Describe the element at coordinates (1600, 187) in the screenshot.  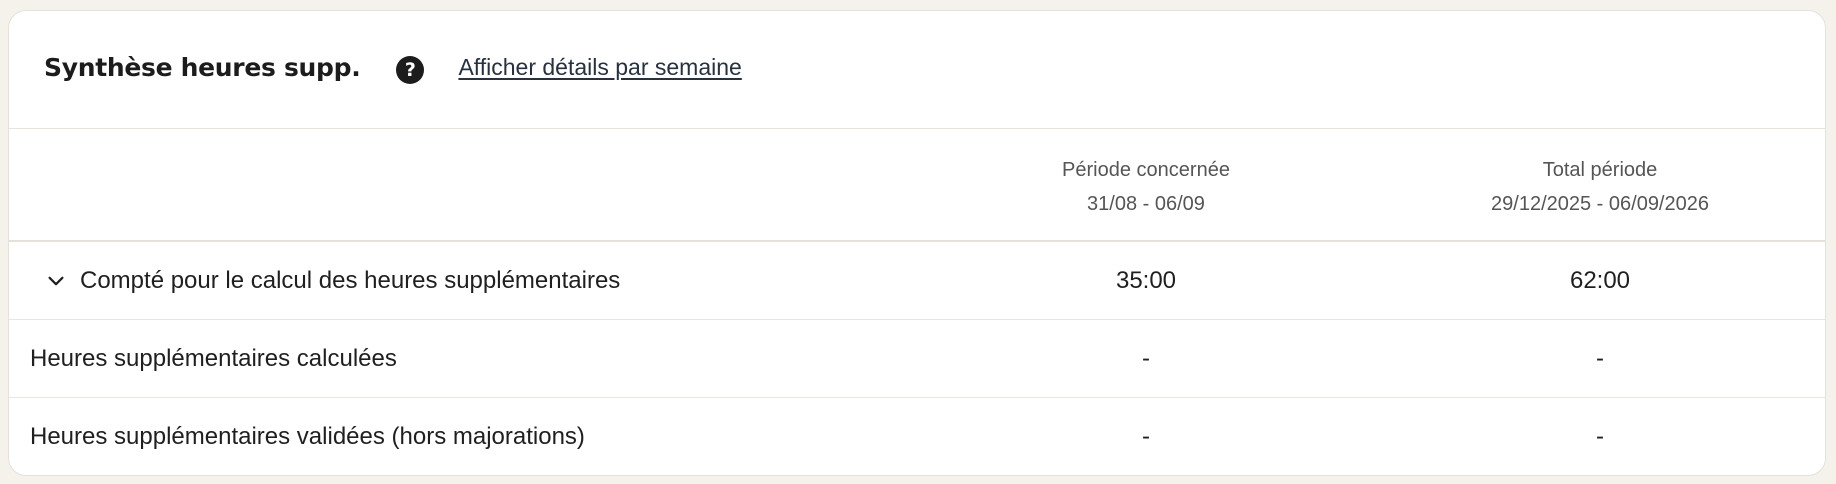
I see `column-header-total: Total période 29/12/2025 - 06/09/2026` at that location.